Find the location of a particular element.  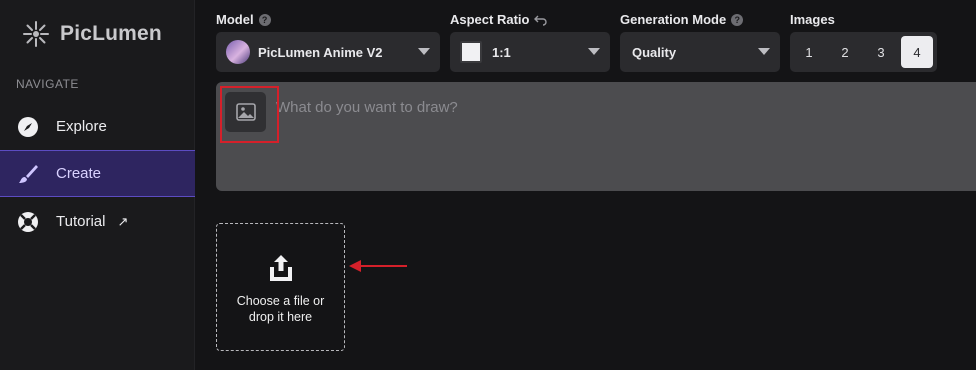

upload-instructions: Choose a file or drop it here is located at coordinates (280, 309).